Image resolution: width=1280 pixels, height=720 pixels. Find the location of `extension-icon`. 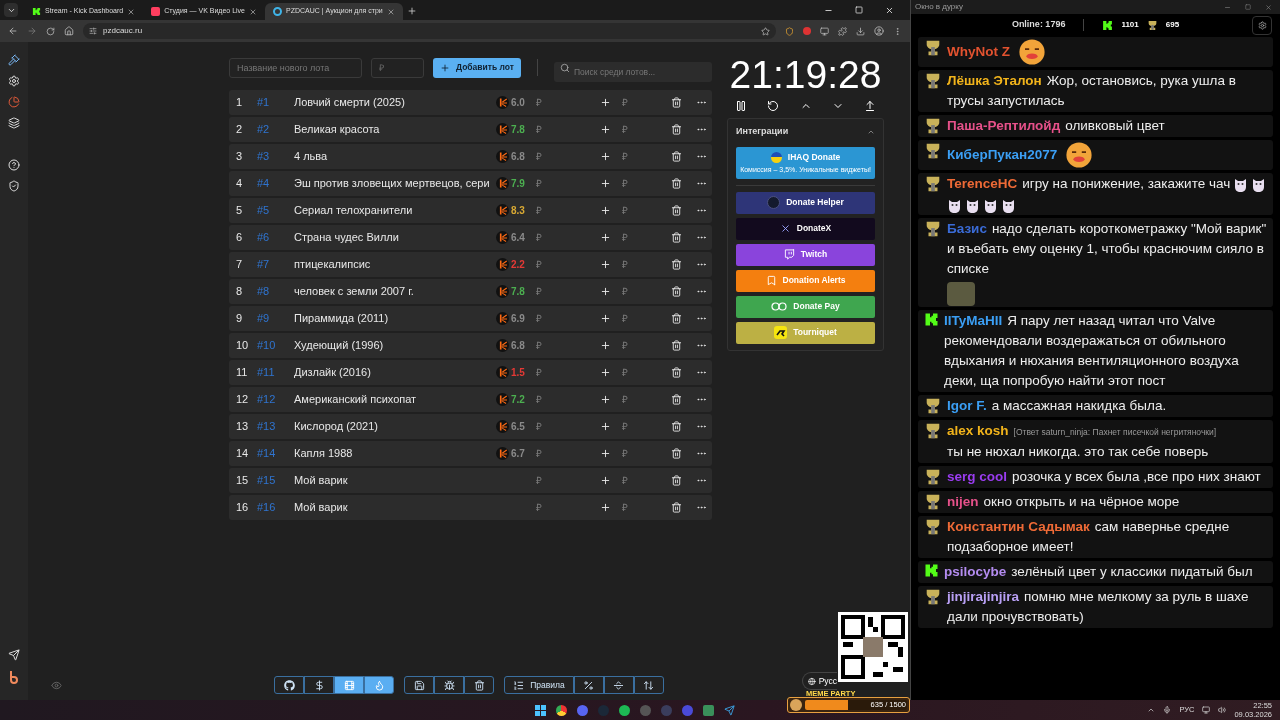

extension-icon is located at coordinates (789, 31).